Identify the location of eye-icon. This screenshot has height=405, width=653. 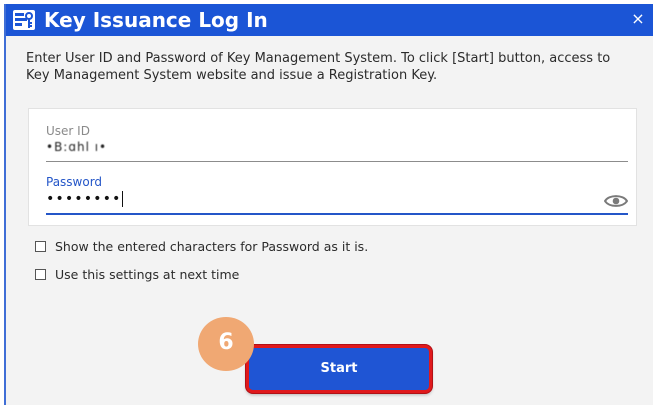
(616, 201).